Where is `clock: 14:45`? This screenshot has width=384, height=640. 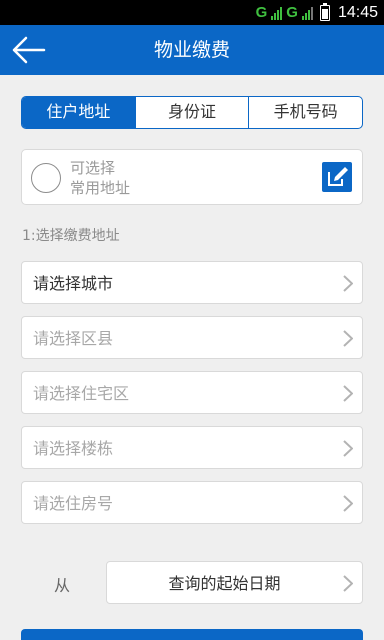 clock: 14:45 is located at coordinates (357, 12).